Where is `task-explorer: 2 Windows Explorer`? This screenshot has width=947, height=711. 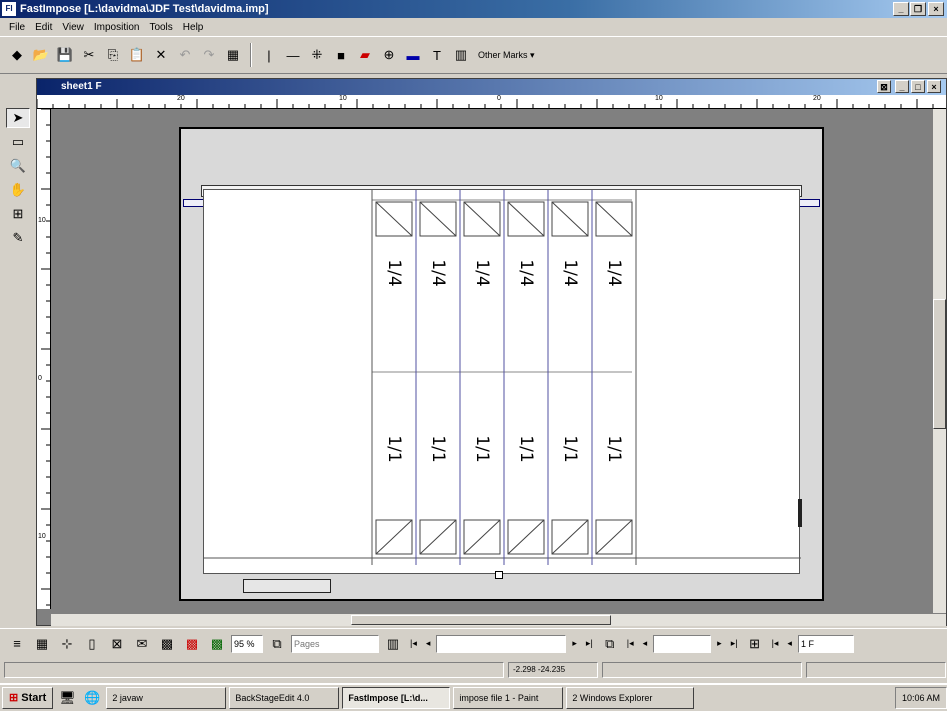 task-explorer: 2 Windows Explorer is located at coordinates (630, 698).